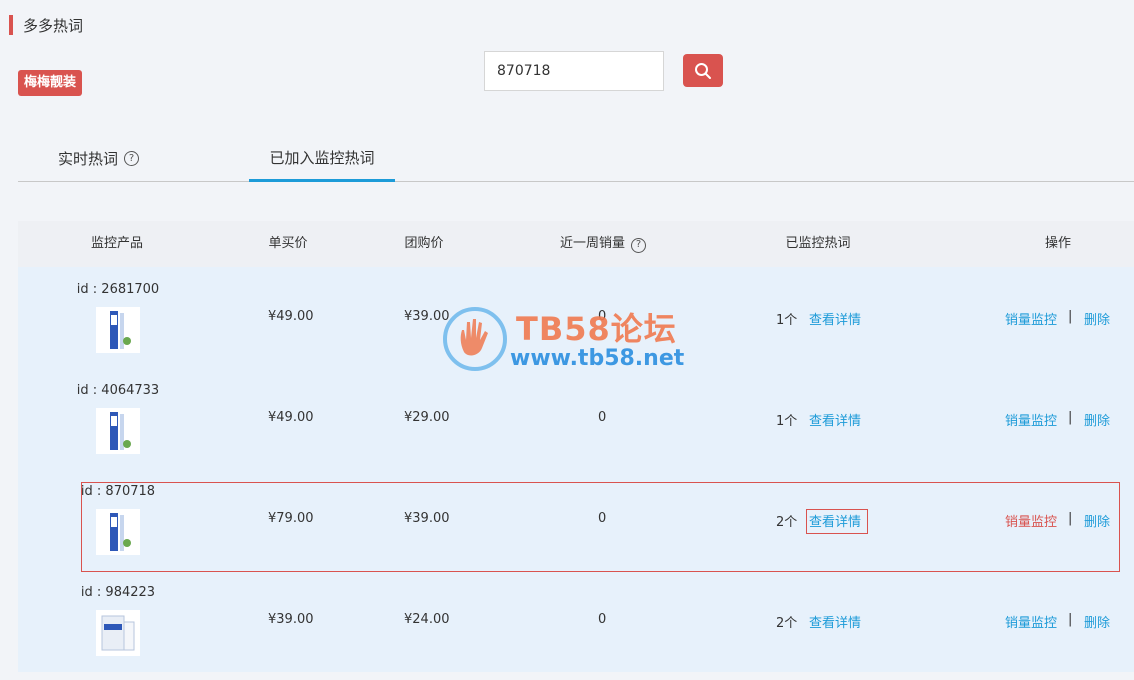 This screenshot has height=680, width=1134. I want to click on table-header: 监控产品 单买价 团购价 近一周销量? 已监控热词 操作, so click(576, 244).